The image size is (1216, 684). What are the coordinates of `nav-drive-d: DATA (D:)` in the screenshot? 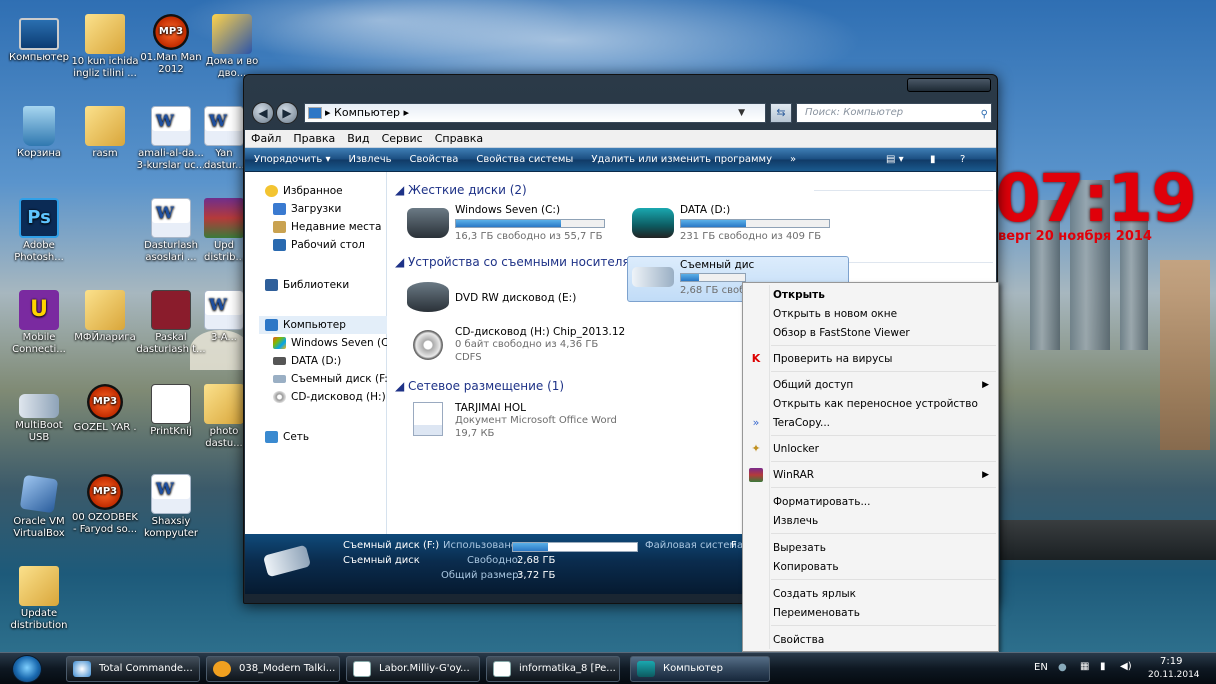 It's located at (330, 361).